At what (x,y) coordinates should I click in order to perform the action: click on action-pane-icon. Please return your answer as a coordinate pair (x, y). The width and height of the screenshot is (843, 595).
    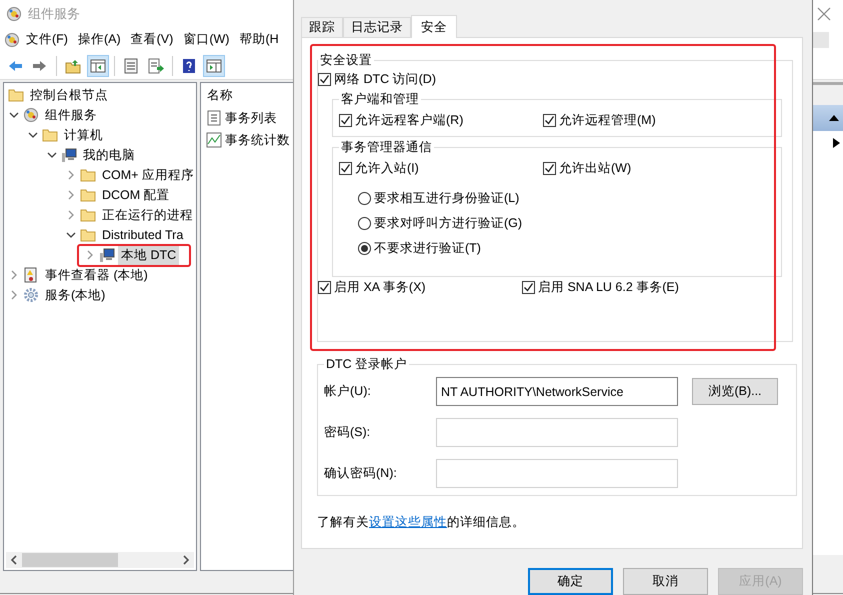
    Looking at the image, I should click on (214, 65).